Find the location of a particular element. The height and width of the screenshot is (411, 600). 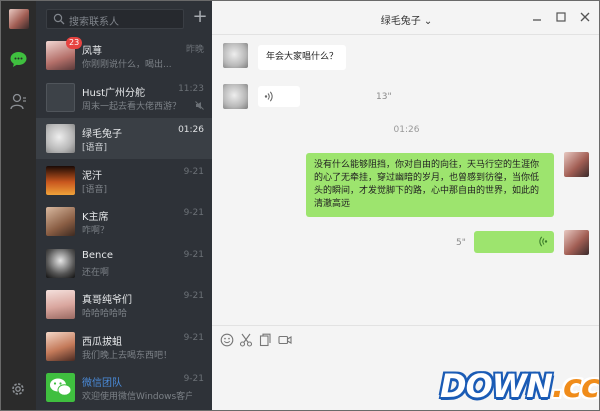

chat-name: 凤荨 is located at coordinates (92, 51).